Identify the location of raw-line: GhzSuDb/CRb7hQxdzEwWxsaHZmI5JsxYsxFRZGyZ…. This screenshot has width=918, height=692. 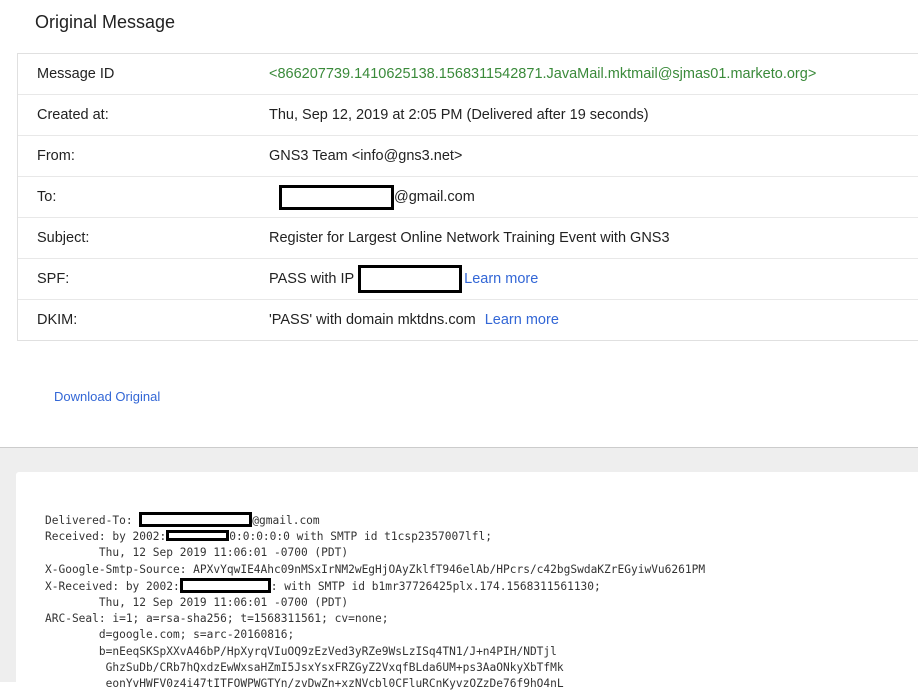
(304, 667).